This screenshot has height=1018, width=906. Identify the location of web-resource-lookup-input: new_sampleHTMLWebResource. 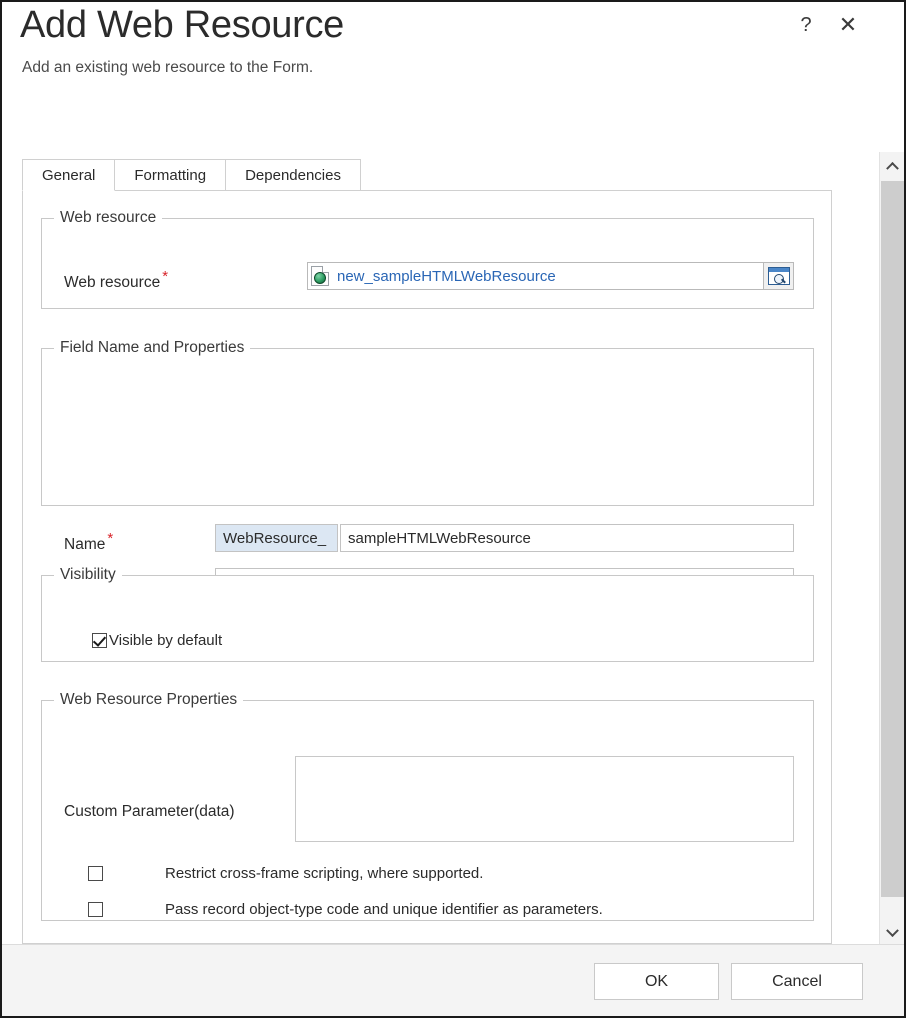
(535, 276).